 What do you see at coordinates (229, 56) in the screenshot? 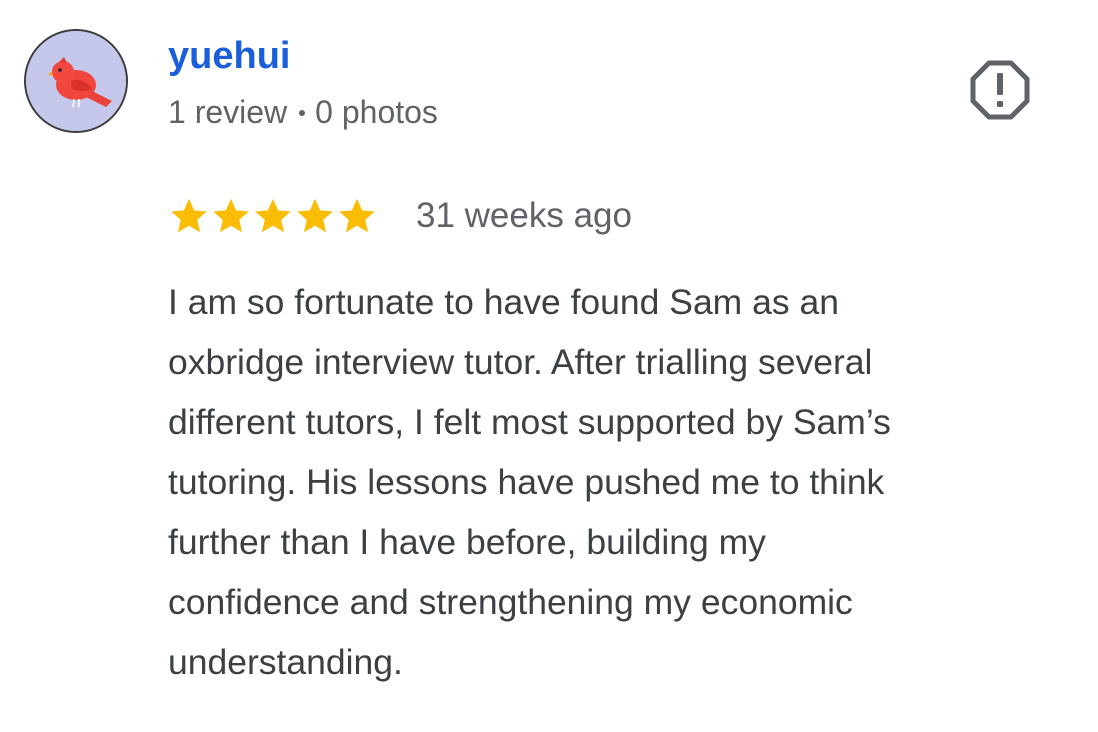
I see `reviewer-name: yuehui` at bounding box center [229, 56].